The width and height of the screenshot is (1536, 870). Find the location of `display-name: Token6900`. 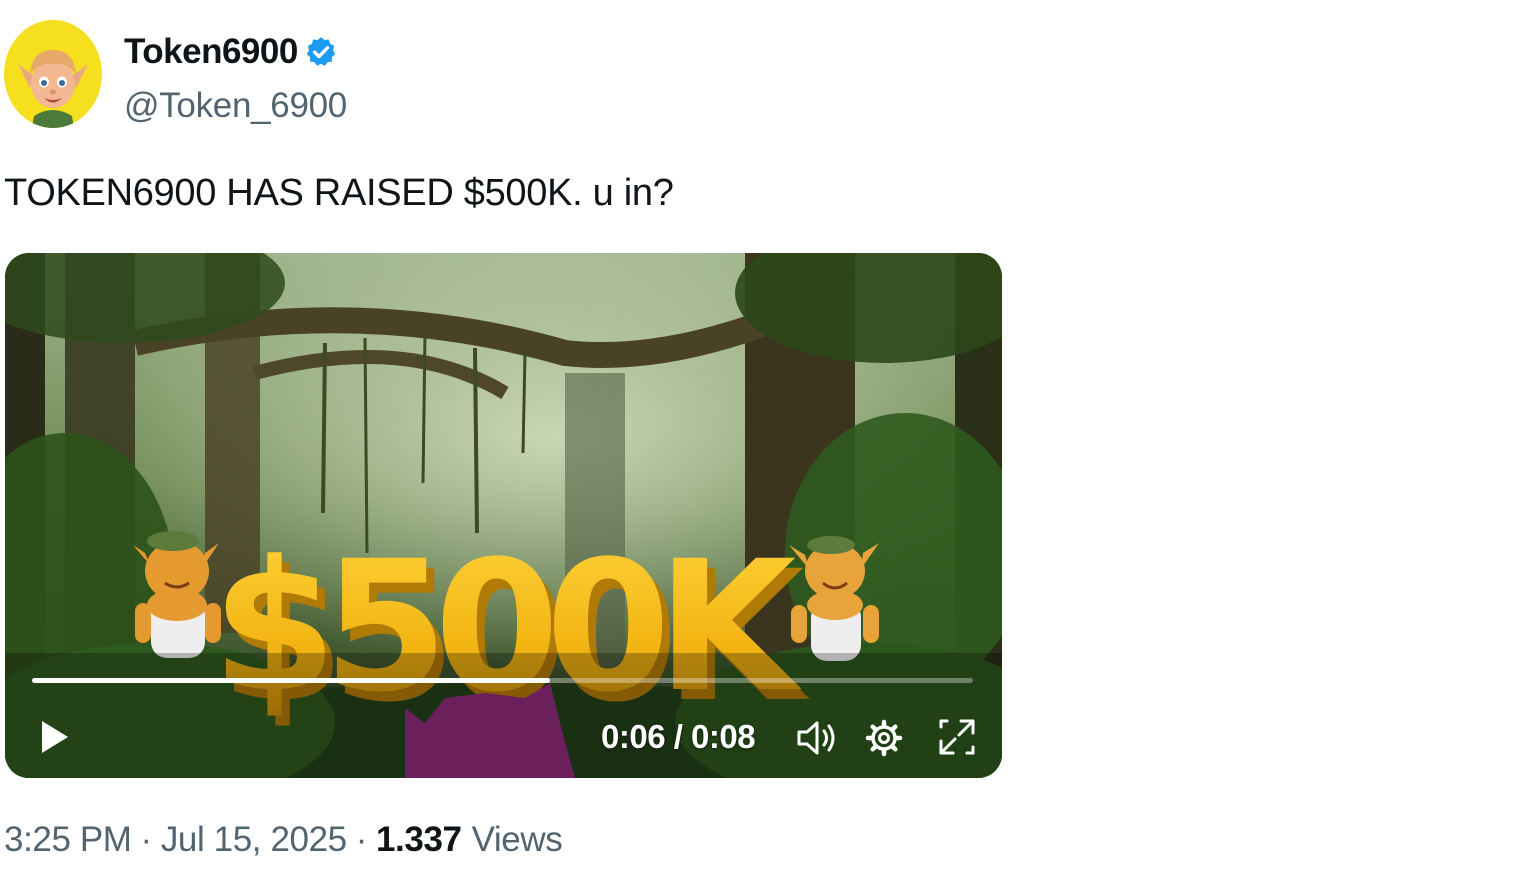

display-name: Token6900 is located at coordinates (211, 52).